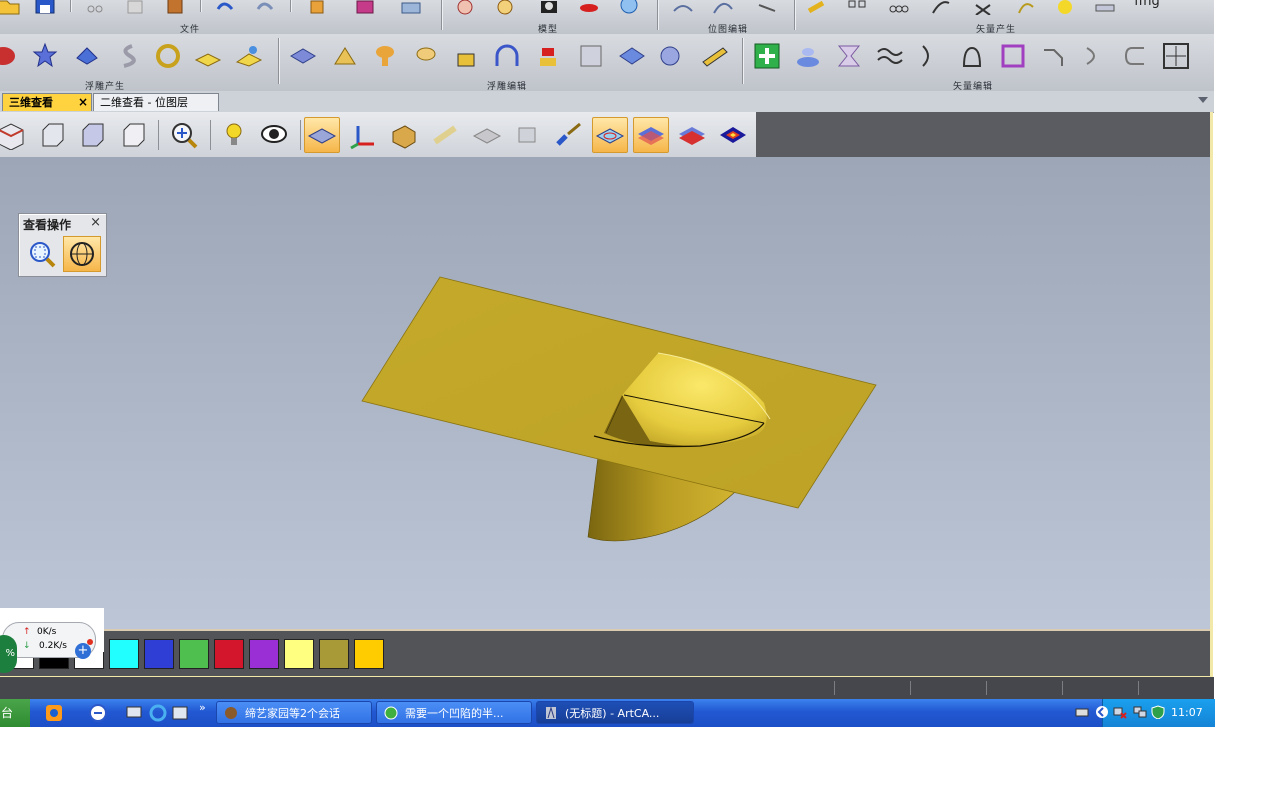 The width and height of the screenshot is (1280, 800). I want to click on print-icon, so click(411, 9).